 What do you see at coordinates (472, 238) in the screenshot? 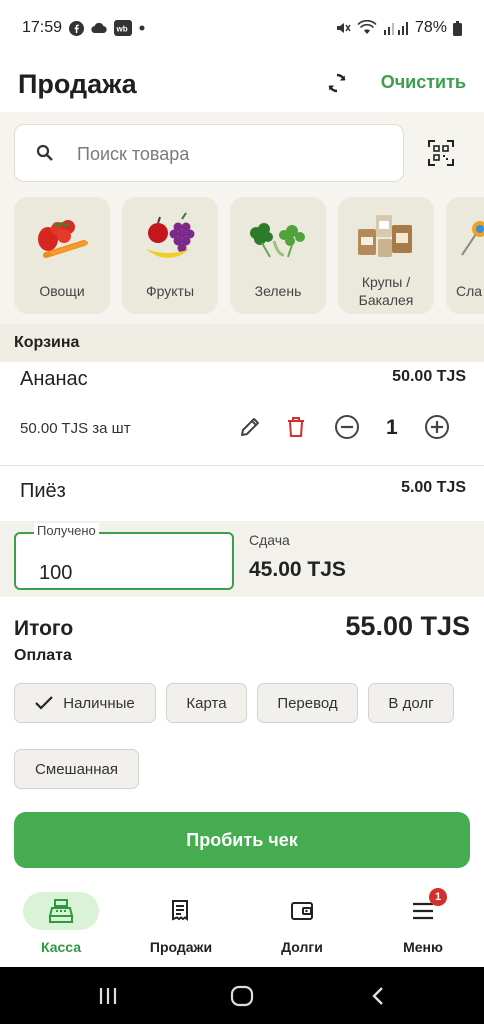
I see `sweets-image` at bounding box center [472, 238].